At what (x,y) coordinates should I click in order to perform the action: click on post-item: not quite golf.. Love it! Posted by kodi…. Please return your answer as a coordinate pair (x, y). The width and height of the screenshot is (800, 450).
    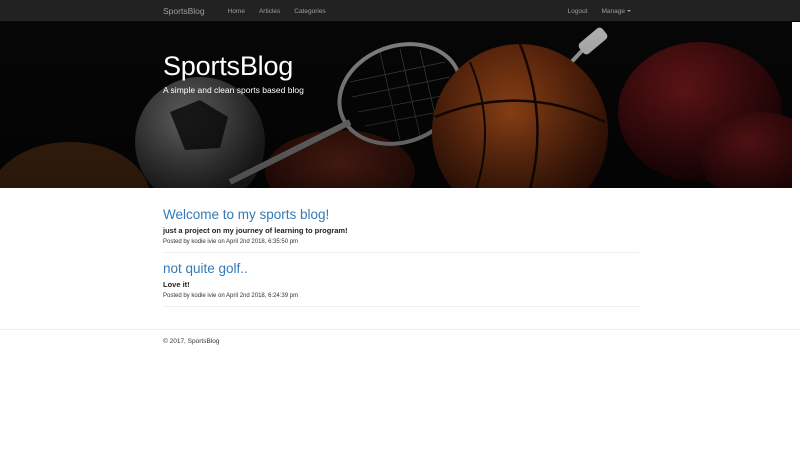
    Looking at the image, I should click on (401, 283).